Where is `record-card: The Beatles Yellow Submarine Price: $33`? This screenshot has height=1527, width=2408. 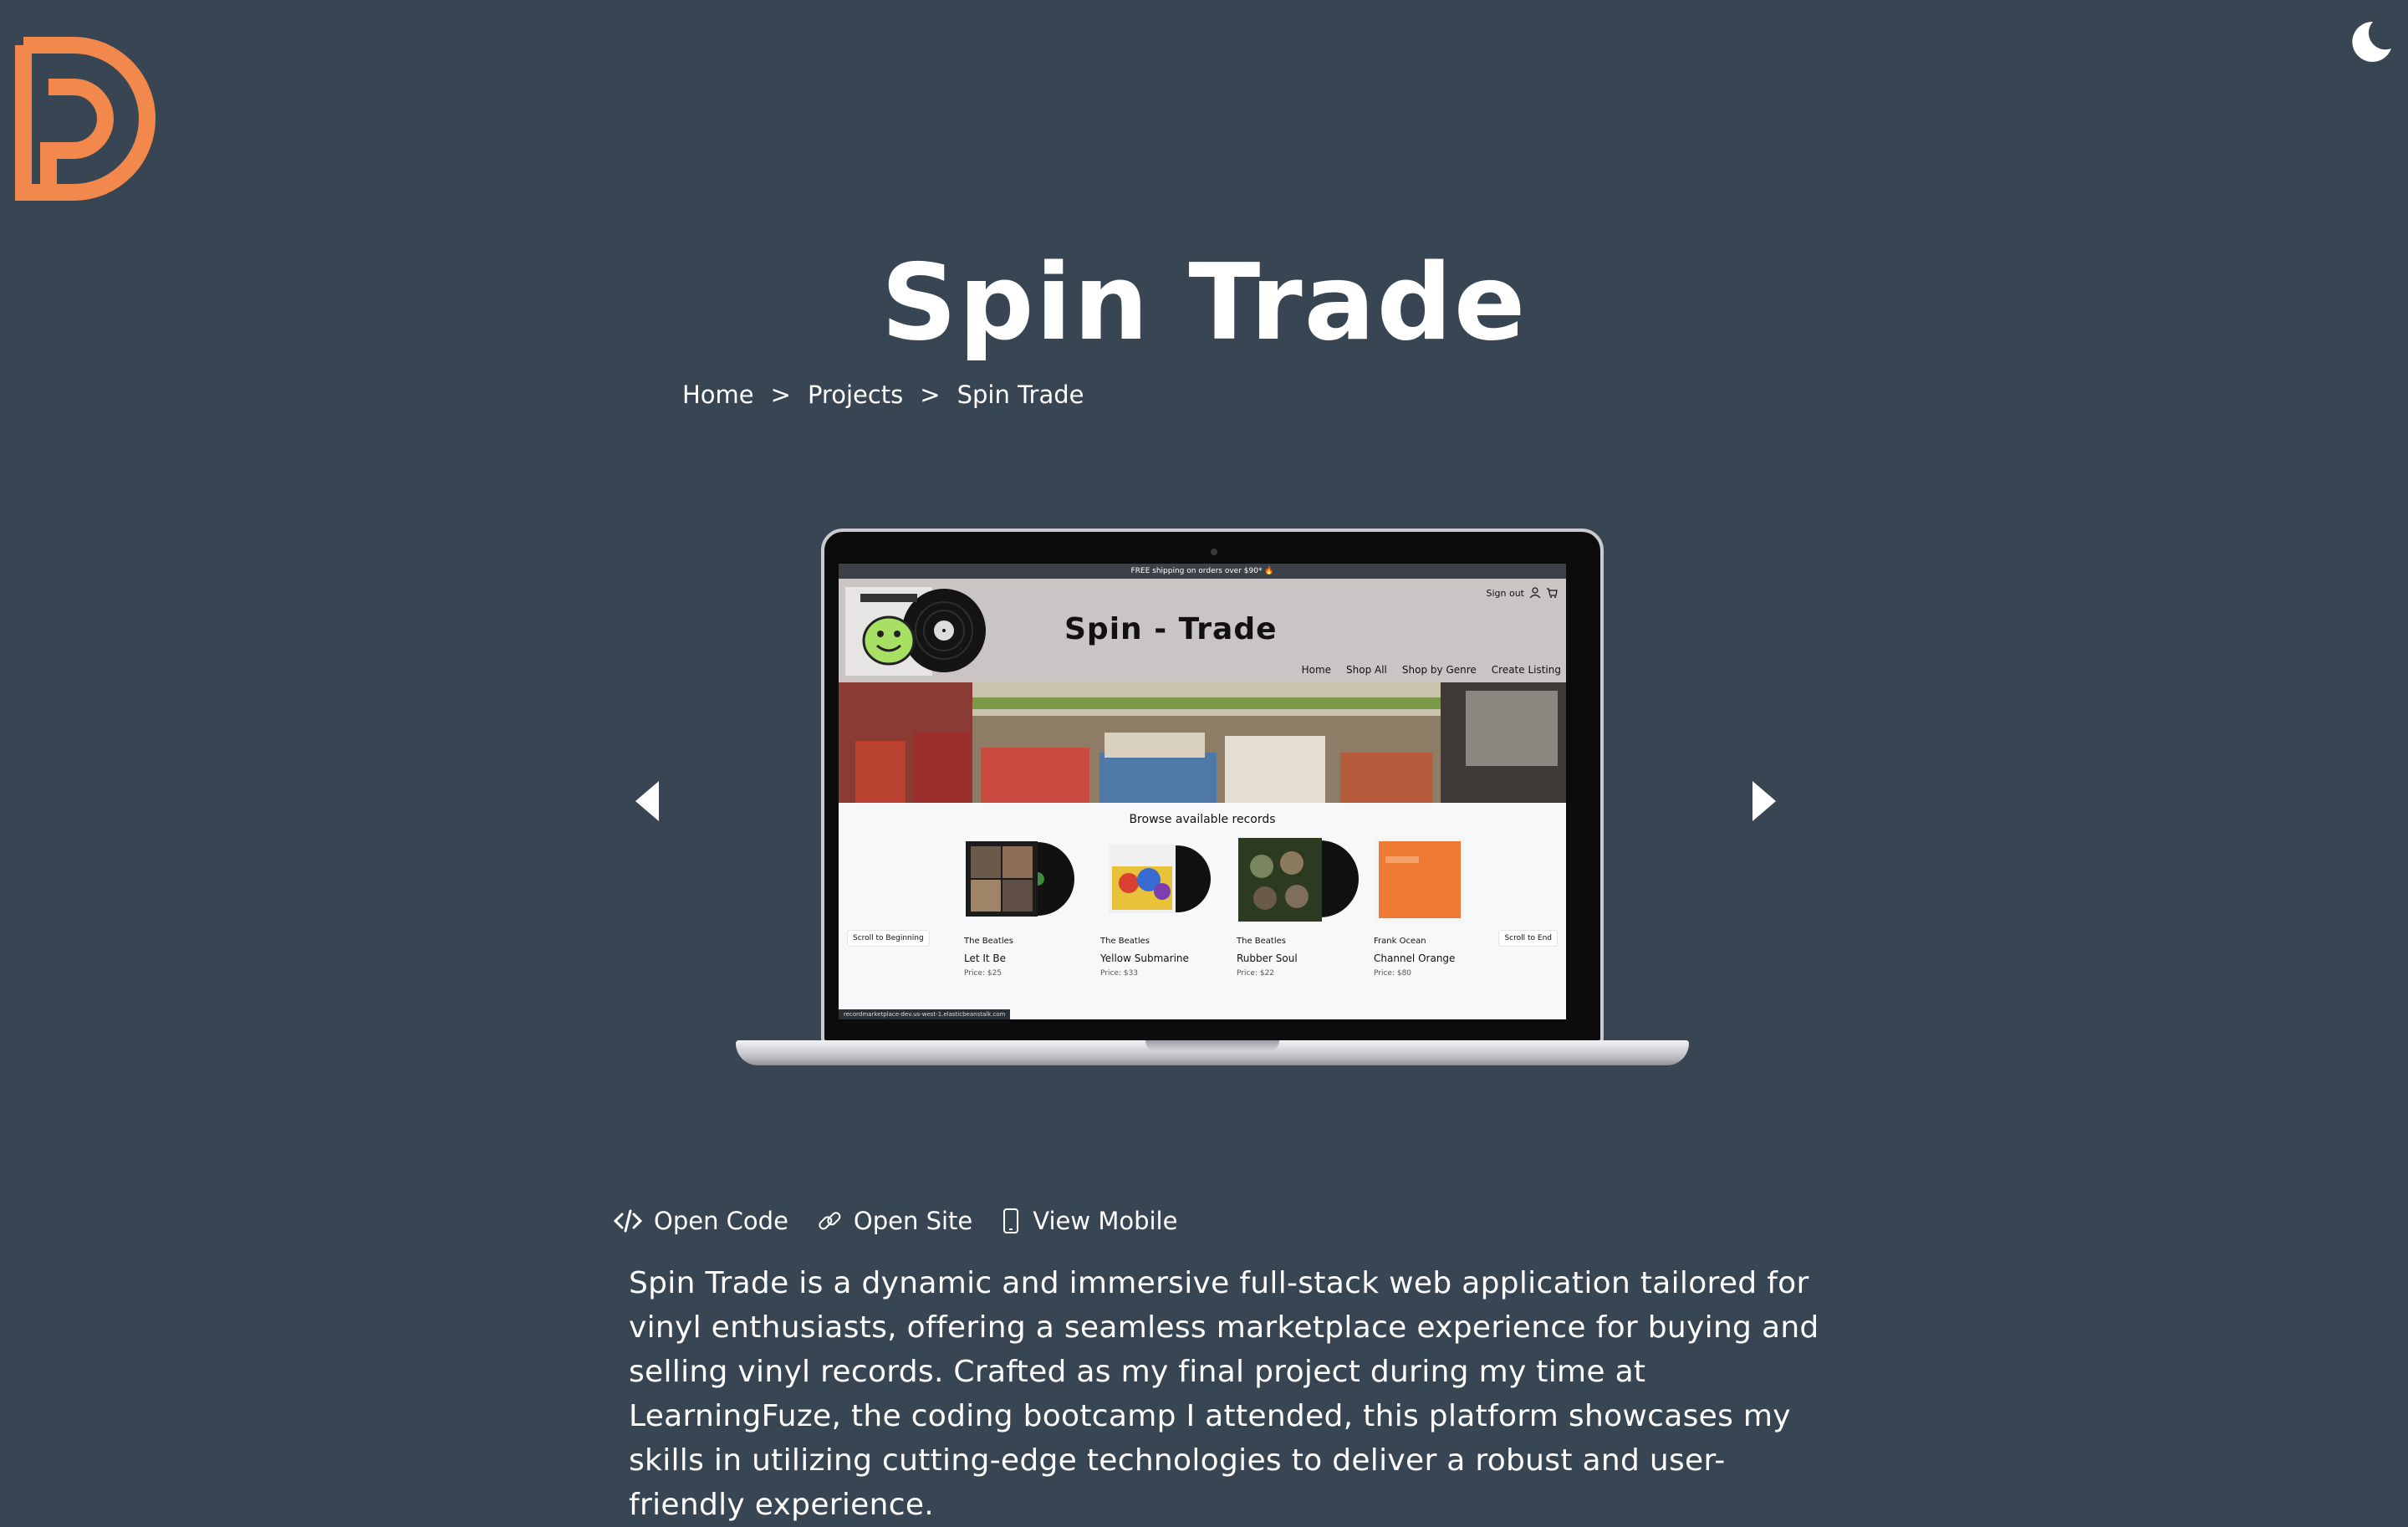
record-card: The Beatles Yellow Submarine Price: $33 is located at coordinates (1163, 906).